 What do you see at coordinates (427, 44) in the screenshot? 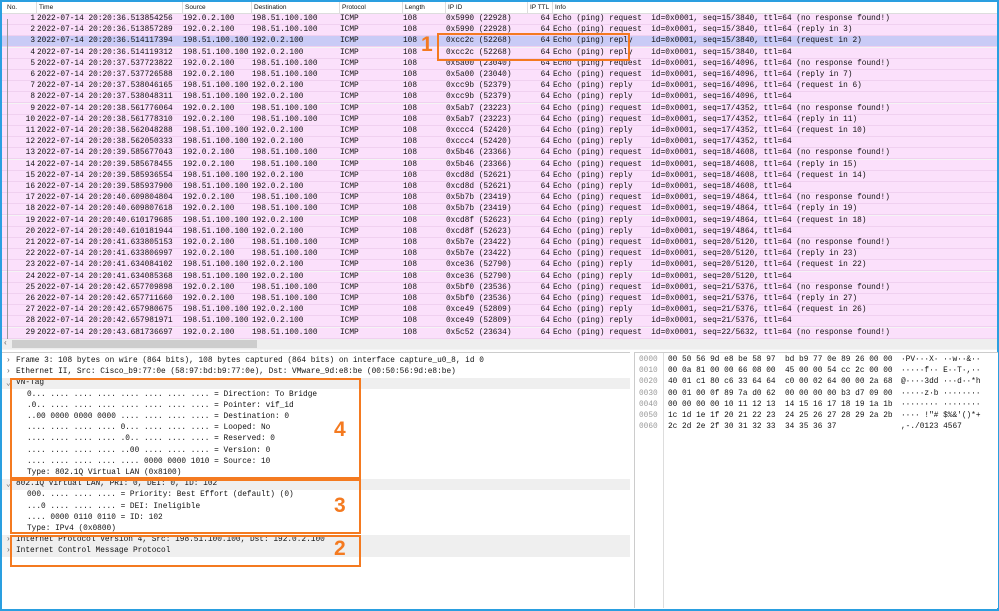
I see `annotation-label-1: 1` at bounding box center [427, 44].